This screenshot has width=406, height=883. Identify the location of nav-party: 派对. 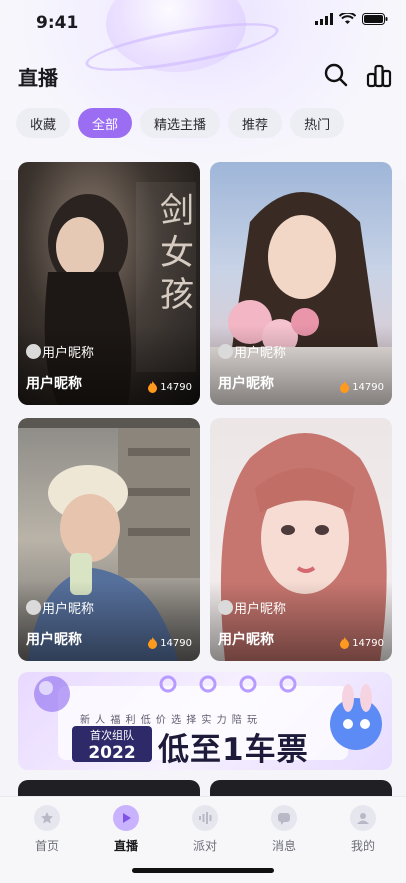
(205, 829).